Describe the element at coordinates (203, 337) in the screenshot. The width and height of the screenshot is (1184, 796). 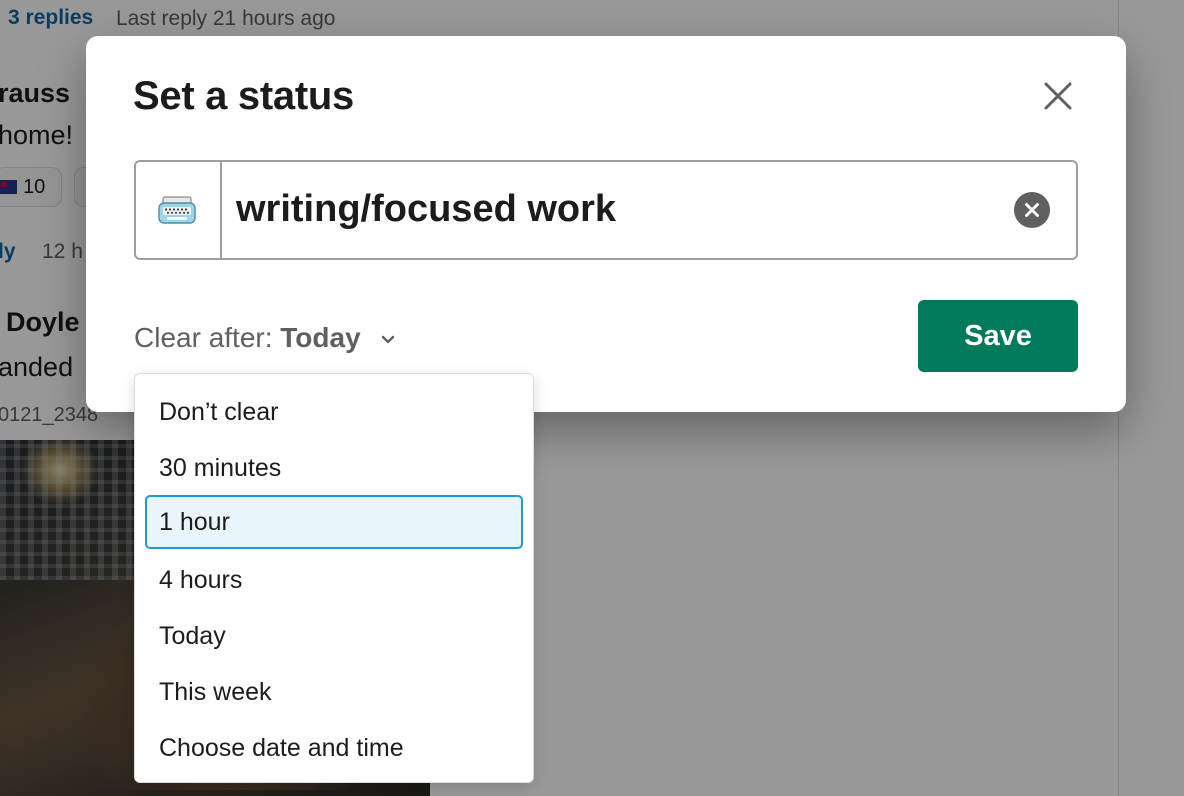
I see `clear-after-label: Clear after:` at that location.